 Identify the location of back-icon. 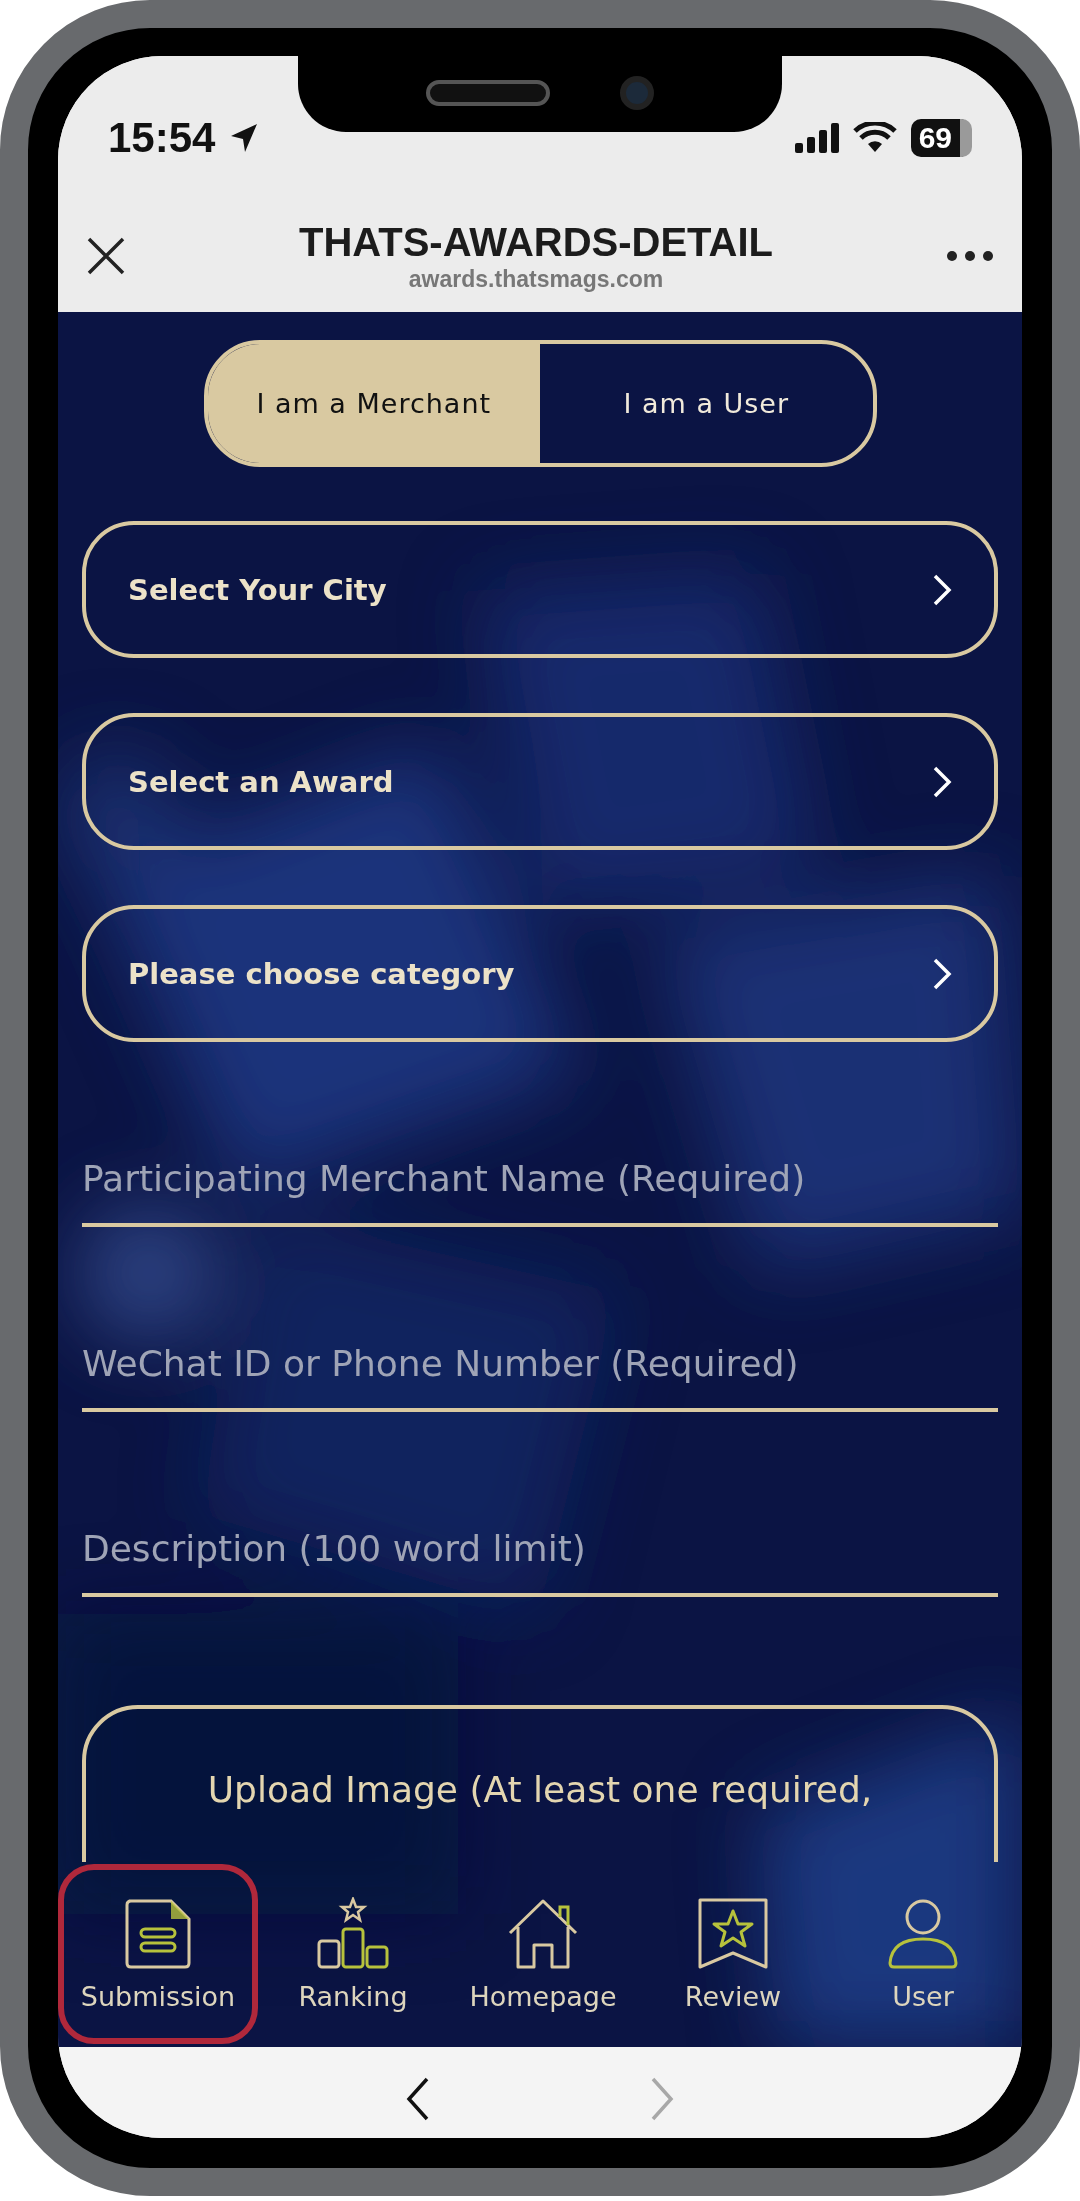
(418, 2099).